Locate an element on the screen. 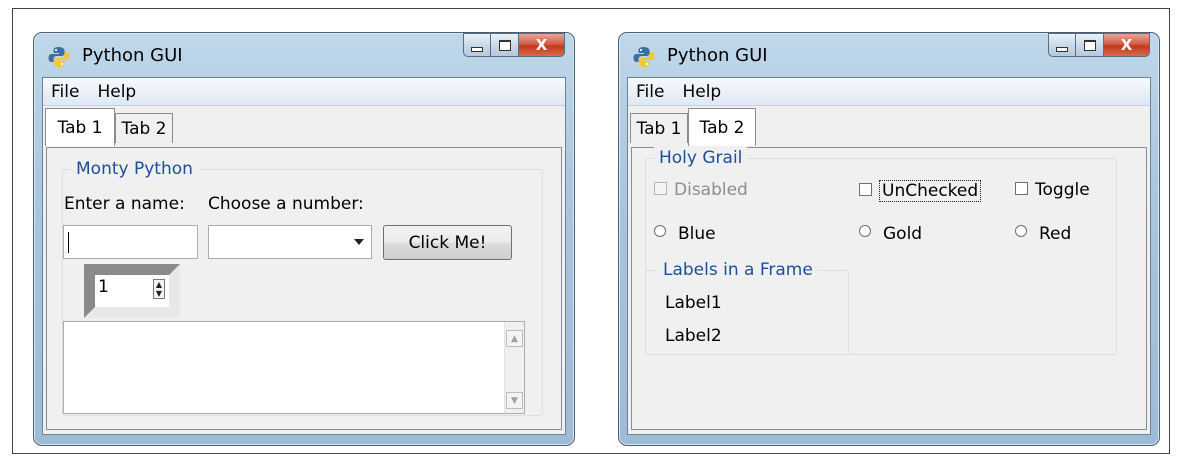 The image size is (1183, 462). scrolled-text: ▲ ▼ is located at coordinates (294, 367).